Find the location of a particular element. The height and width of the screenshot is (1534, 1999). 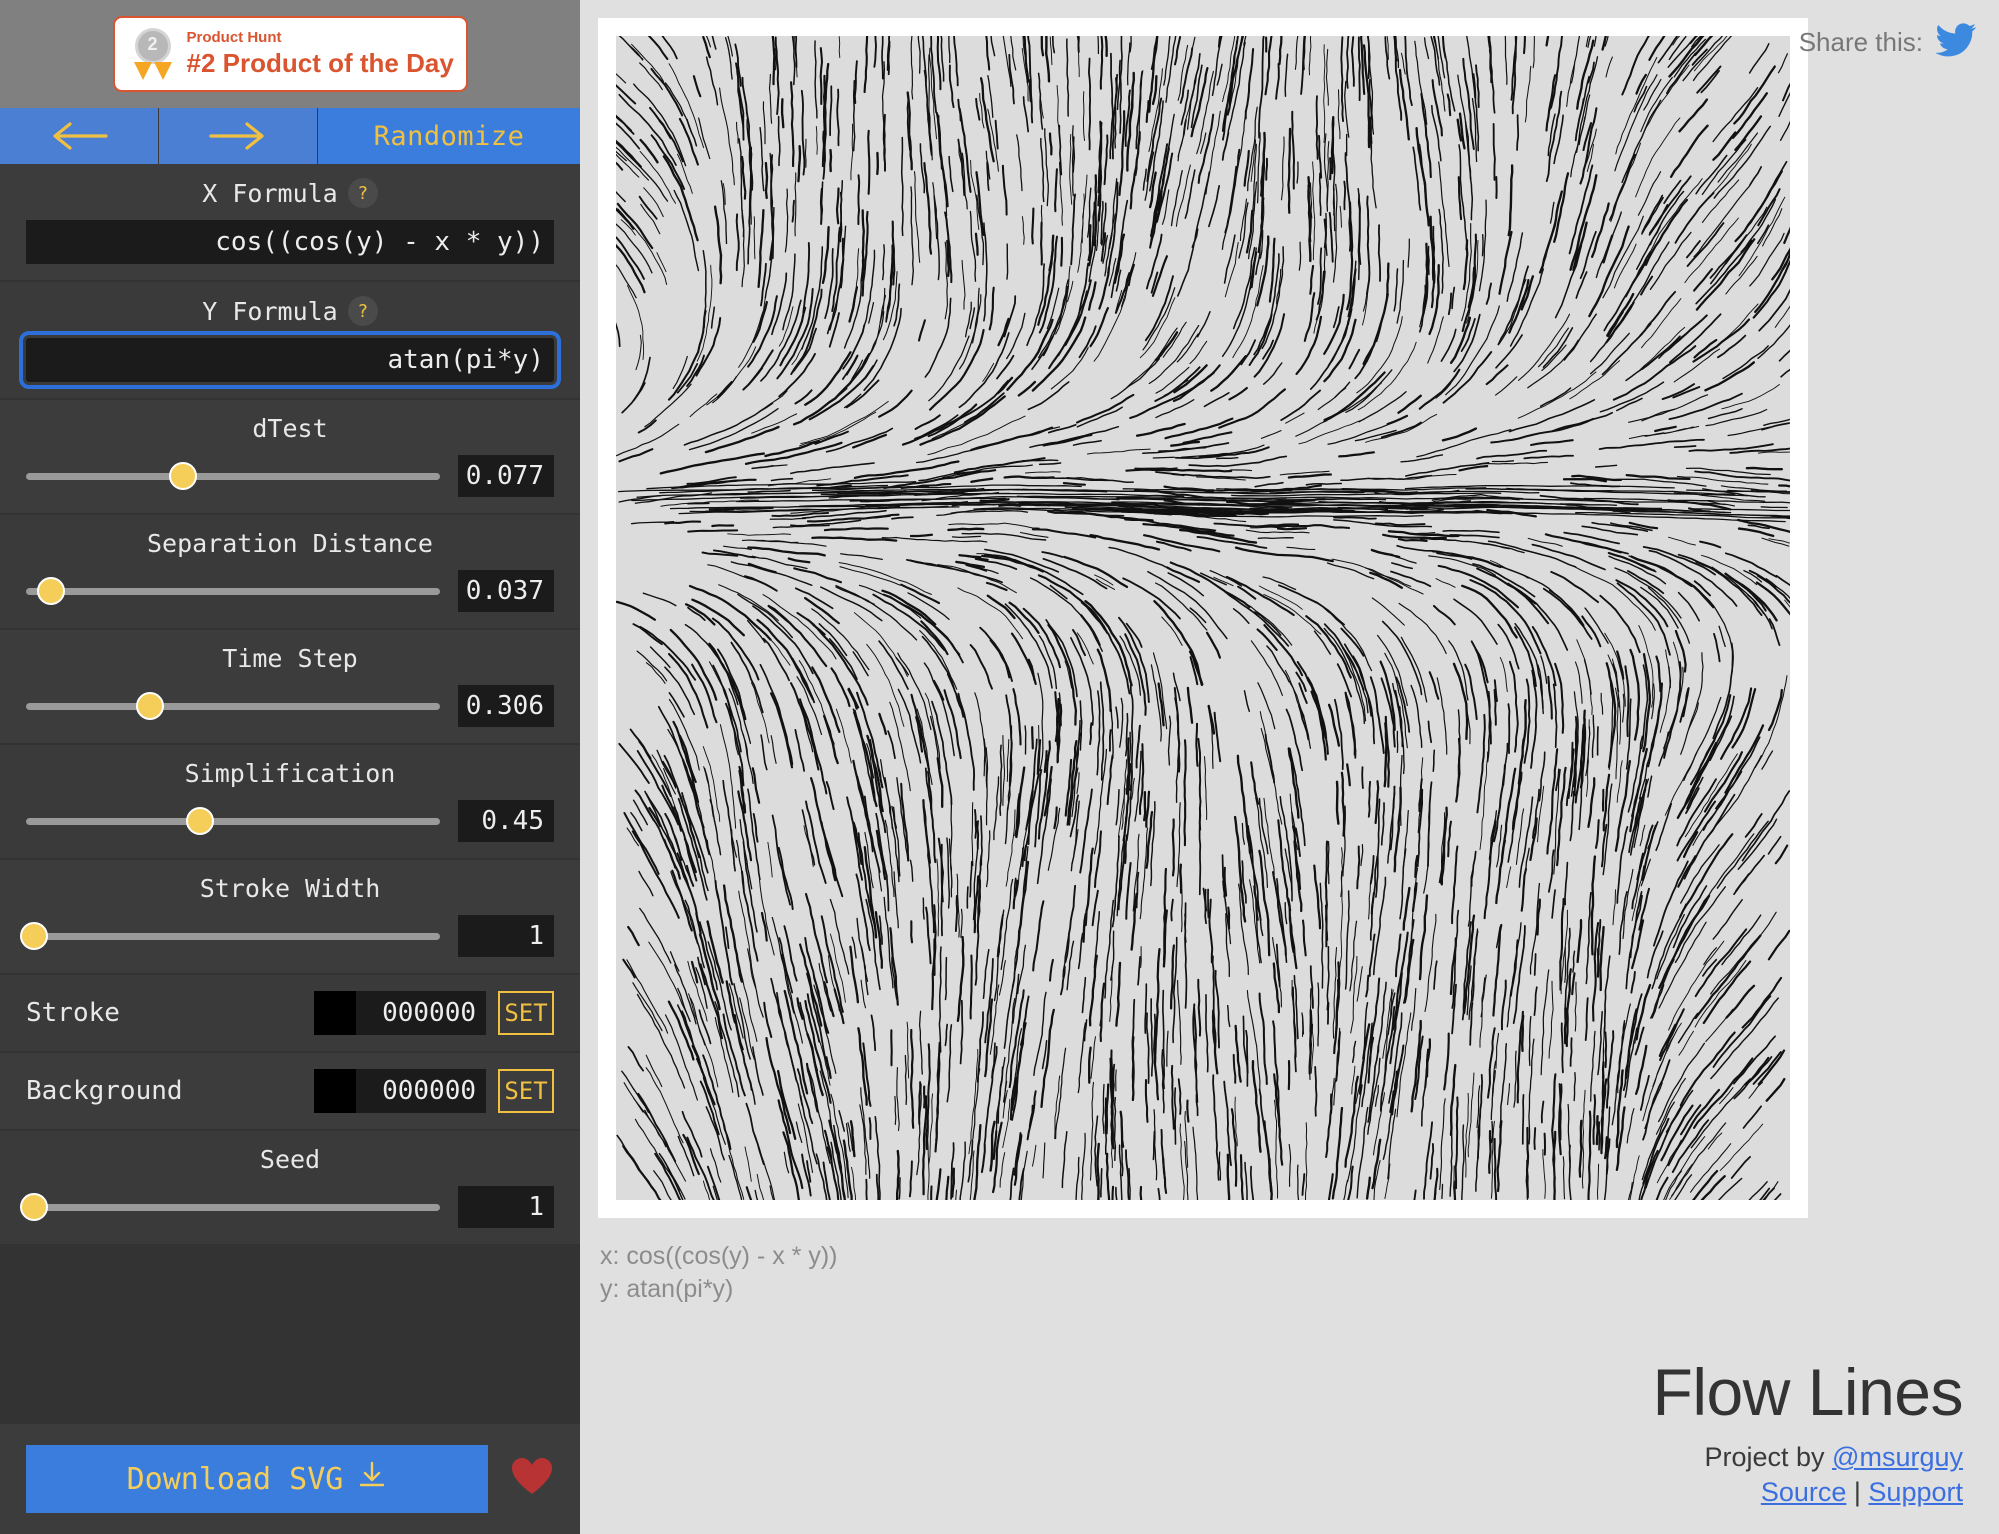

background-color-field: 000000 is located at coordinates (400, 1091).